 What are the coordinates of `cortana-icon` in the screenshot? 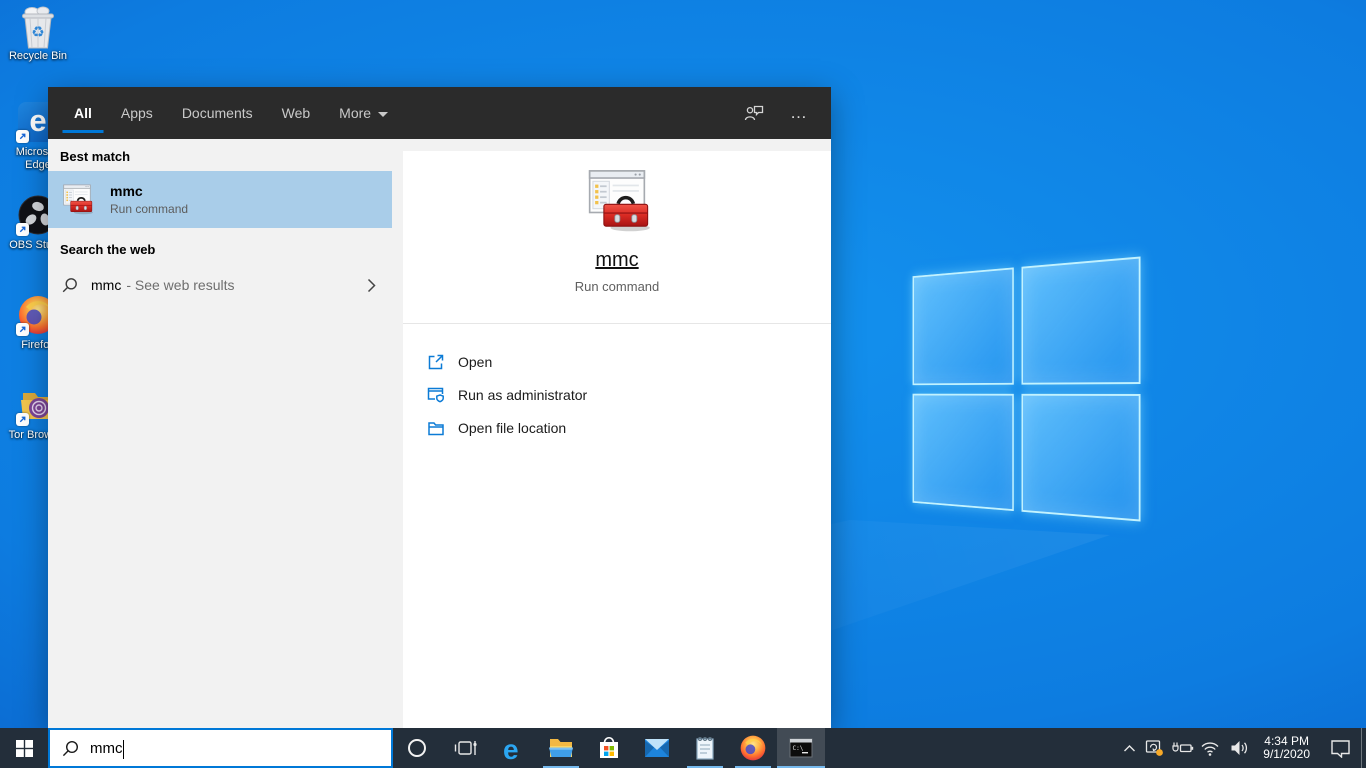 It's located at (417, 748).